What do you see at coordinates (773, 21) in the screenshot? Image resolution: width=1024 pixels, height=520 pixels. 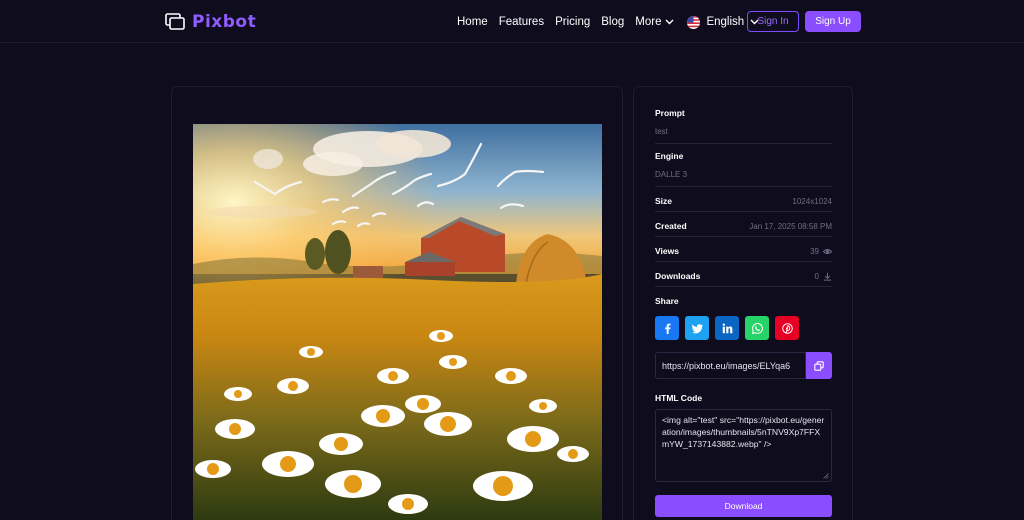 I see `sign-in-button: Sign In` at bounding box center [773, 21].